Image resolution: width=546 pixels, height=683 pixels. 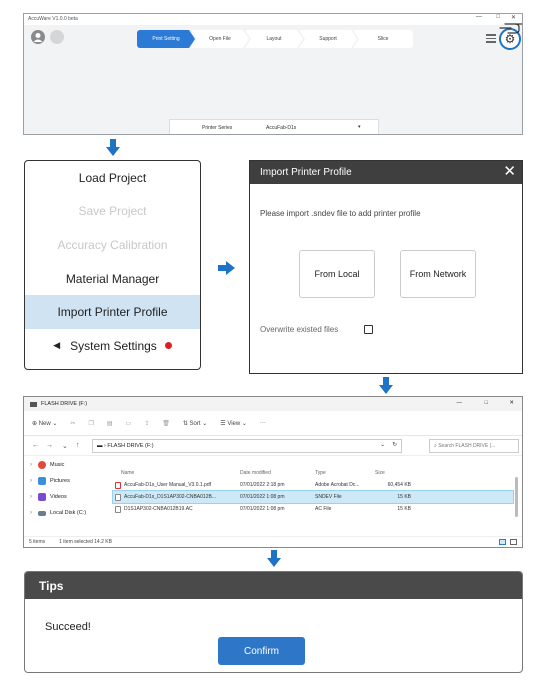 What do you see at coordinates (509, 172) in the screenshot?
I see `close-icon: ✕` at bounding box center [509, 172].